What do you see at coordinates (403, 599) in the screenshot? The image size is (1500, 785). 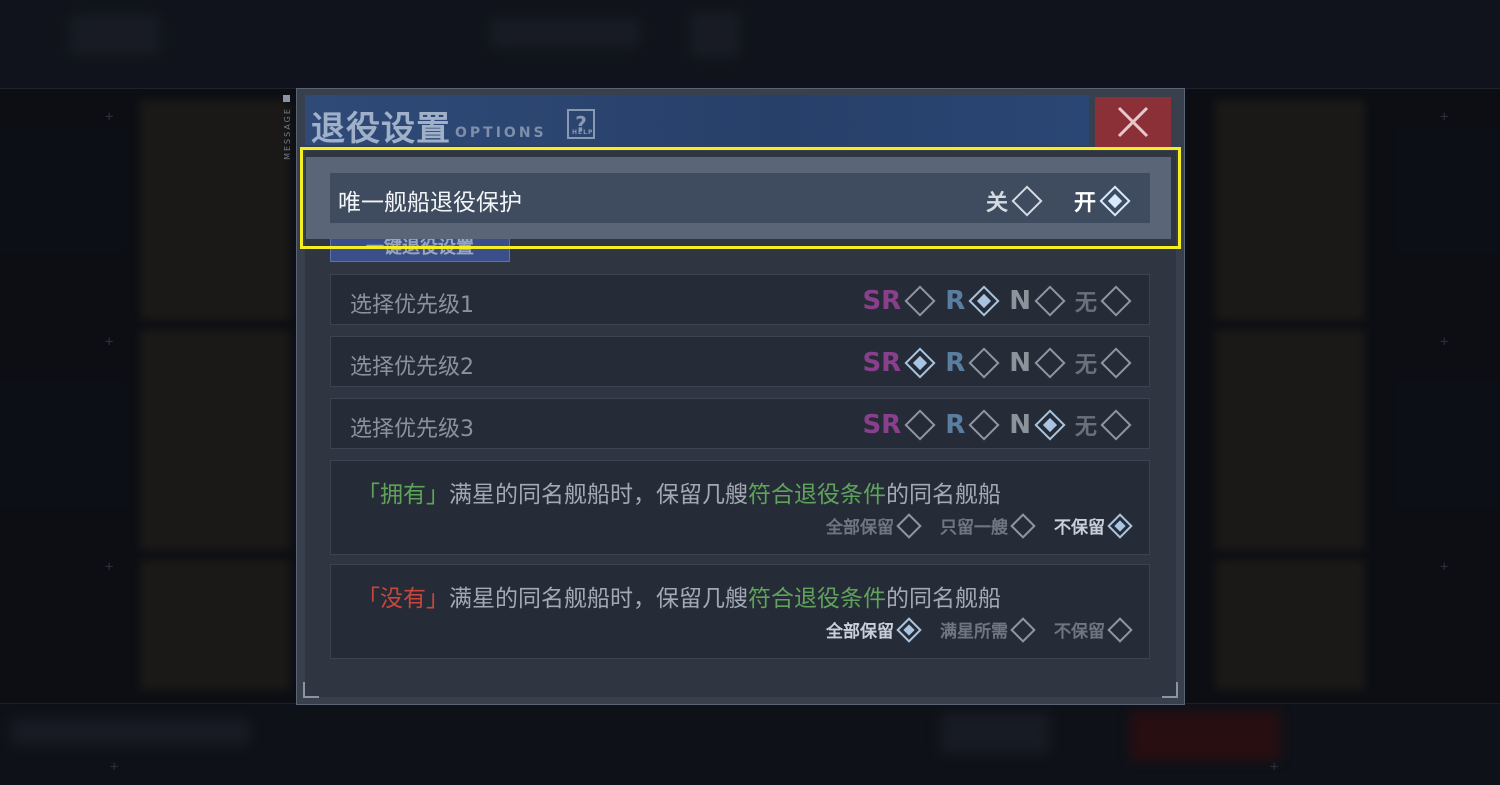 I see `missing-tag: 「没有」` at bounding box center [403, 599].